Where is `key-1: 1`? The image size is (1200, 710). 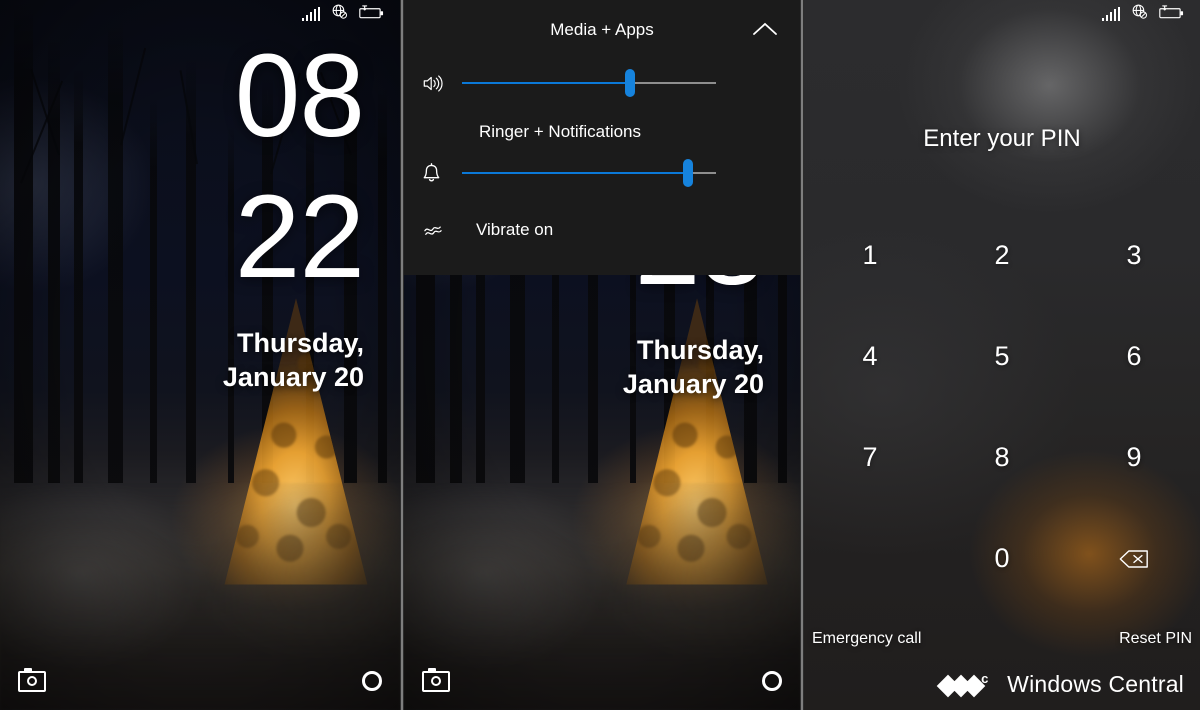
key-1: 1 is located at coordinates (870, 255).